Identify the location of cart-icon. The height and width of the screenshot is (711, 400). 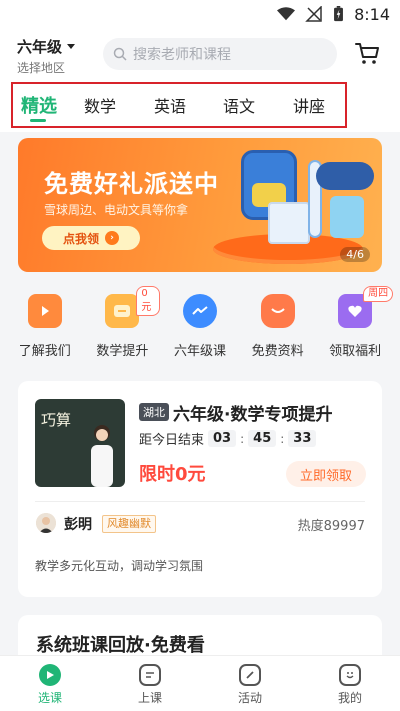
(367, 53).